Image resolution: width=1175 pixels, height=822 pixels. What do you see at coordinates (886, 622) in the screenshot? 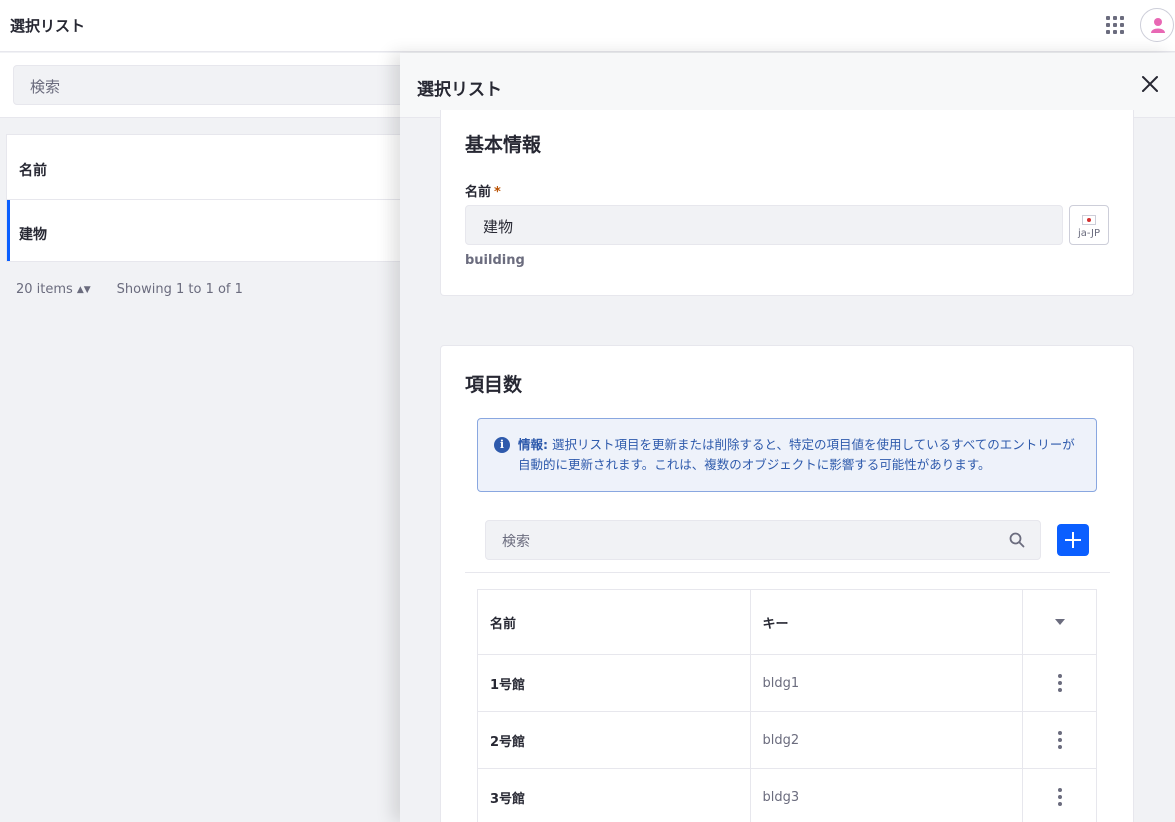
I see `column-header-key: キー` at bounding box center [886, 622].